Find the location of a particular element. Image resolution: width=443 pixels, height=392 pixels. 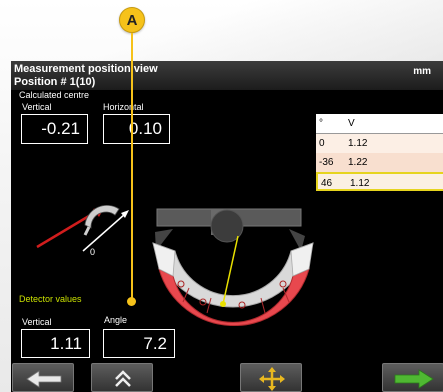

callout-a-badge: A is located at coordinates (132, 20).